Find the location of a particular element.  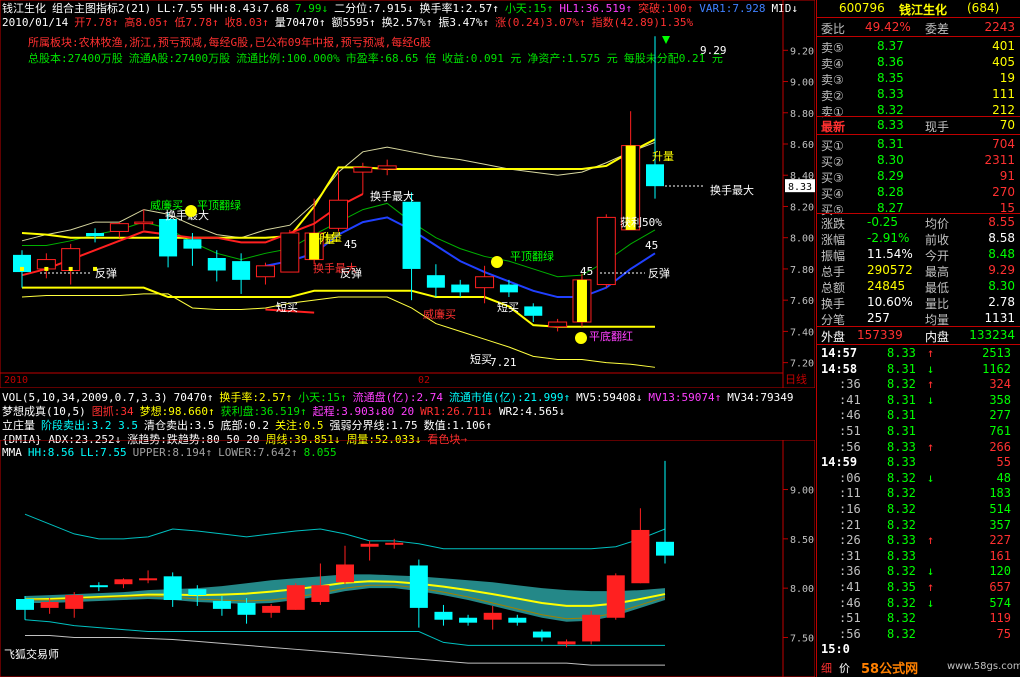

panel-row: :16 8.32 514 is located at coordinates (918, 509).